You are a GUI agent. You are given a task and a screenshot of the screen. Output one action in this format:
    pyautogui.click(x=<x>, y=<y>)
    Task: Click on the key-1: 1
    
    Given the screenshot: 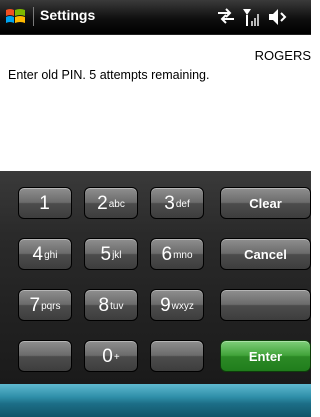 What is the action you would take?
    pyautogui.click(x=45, y=203)
    